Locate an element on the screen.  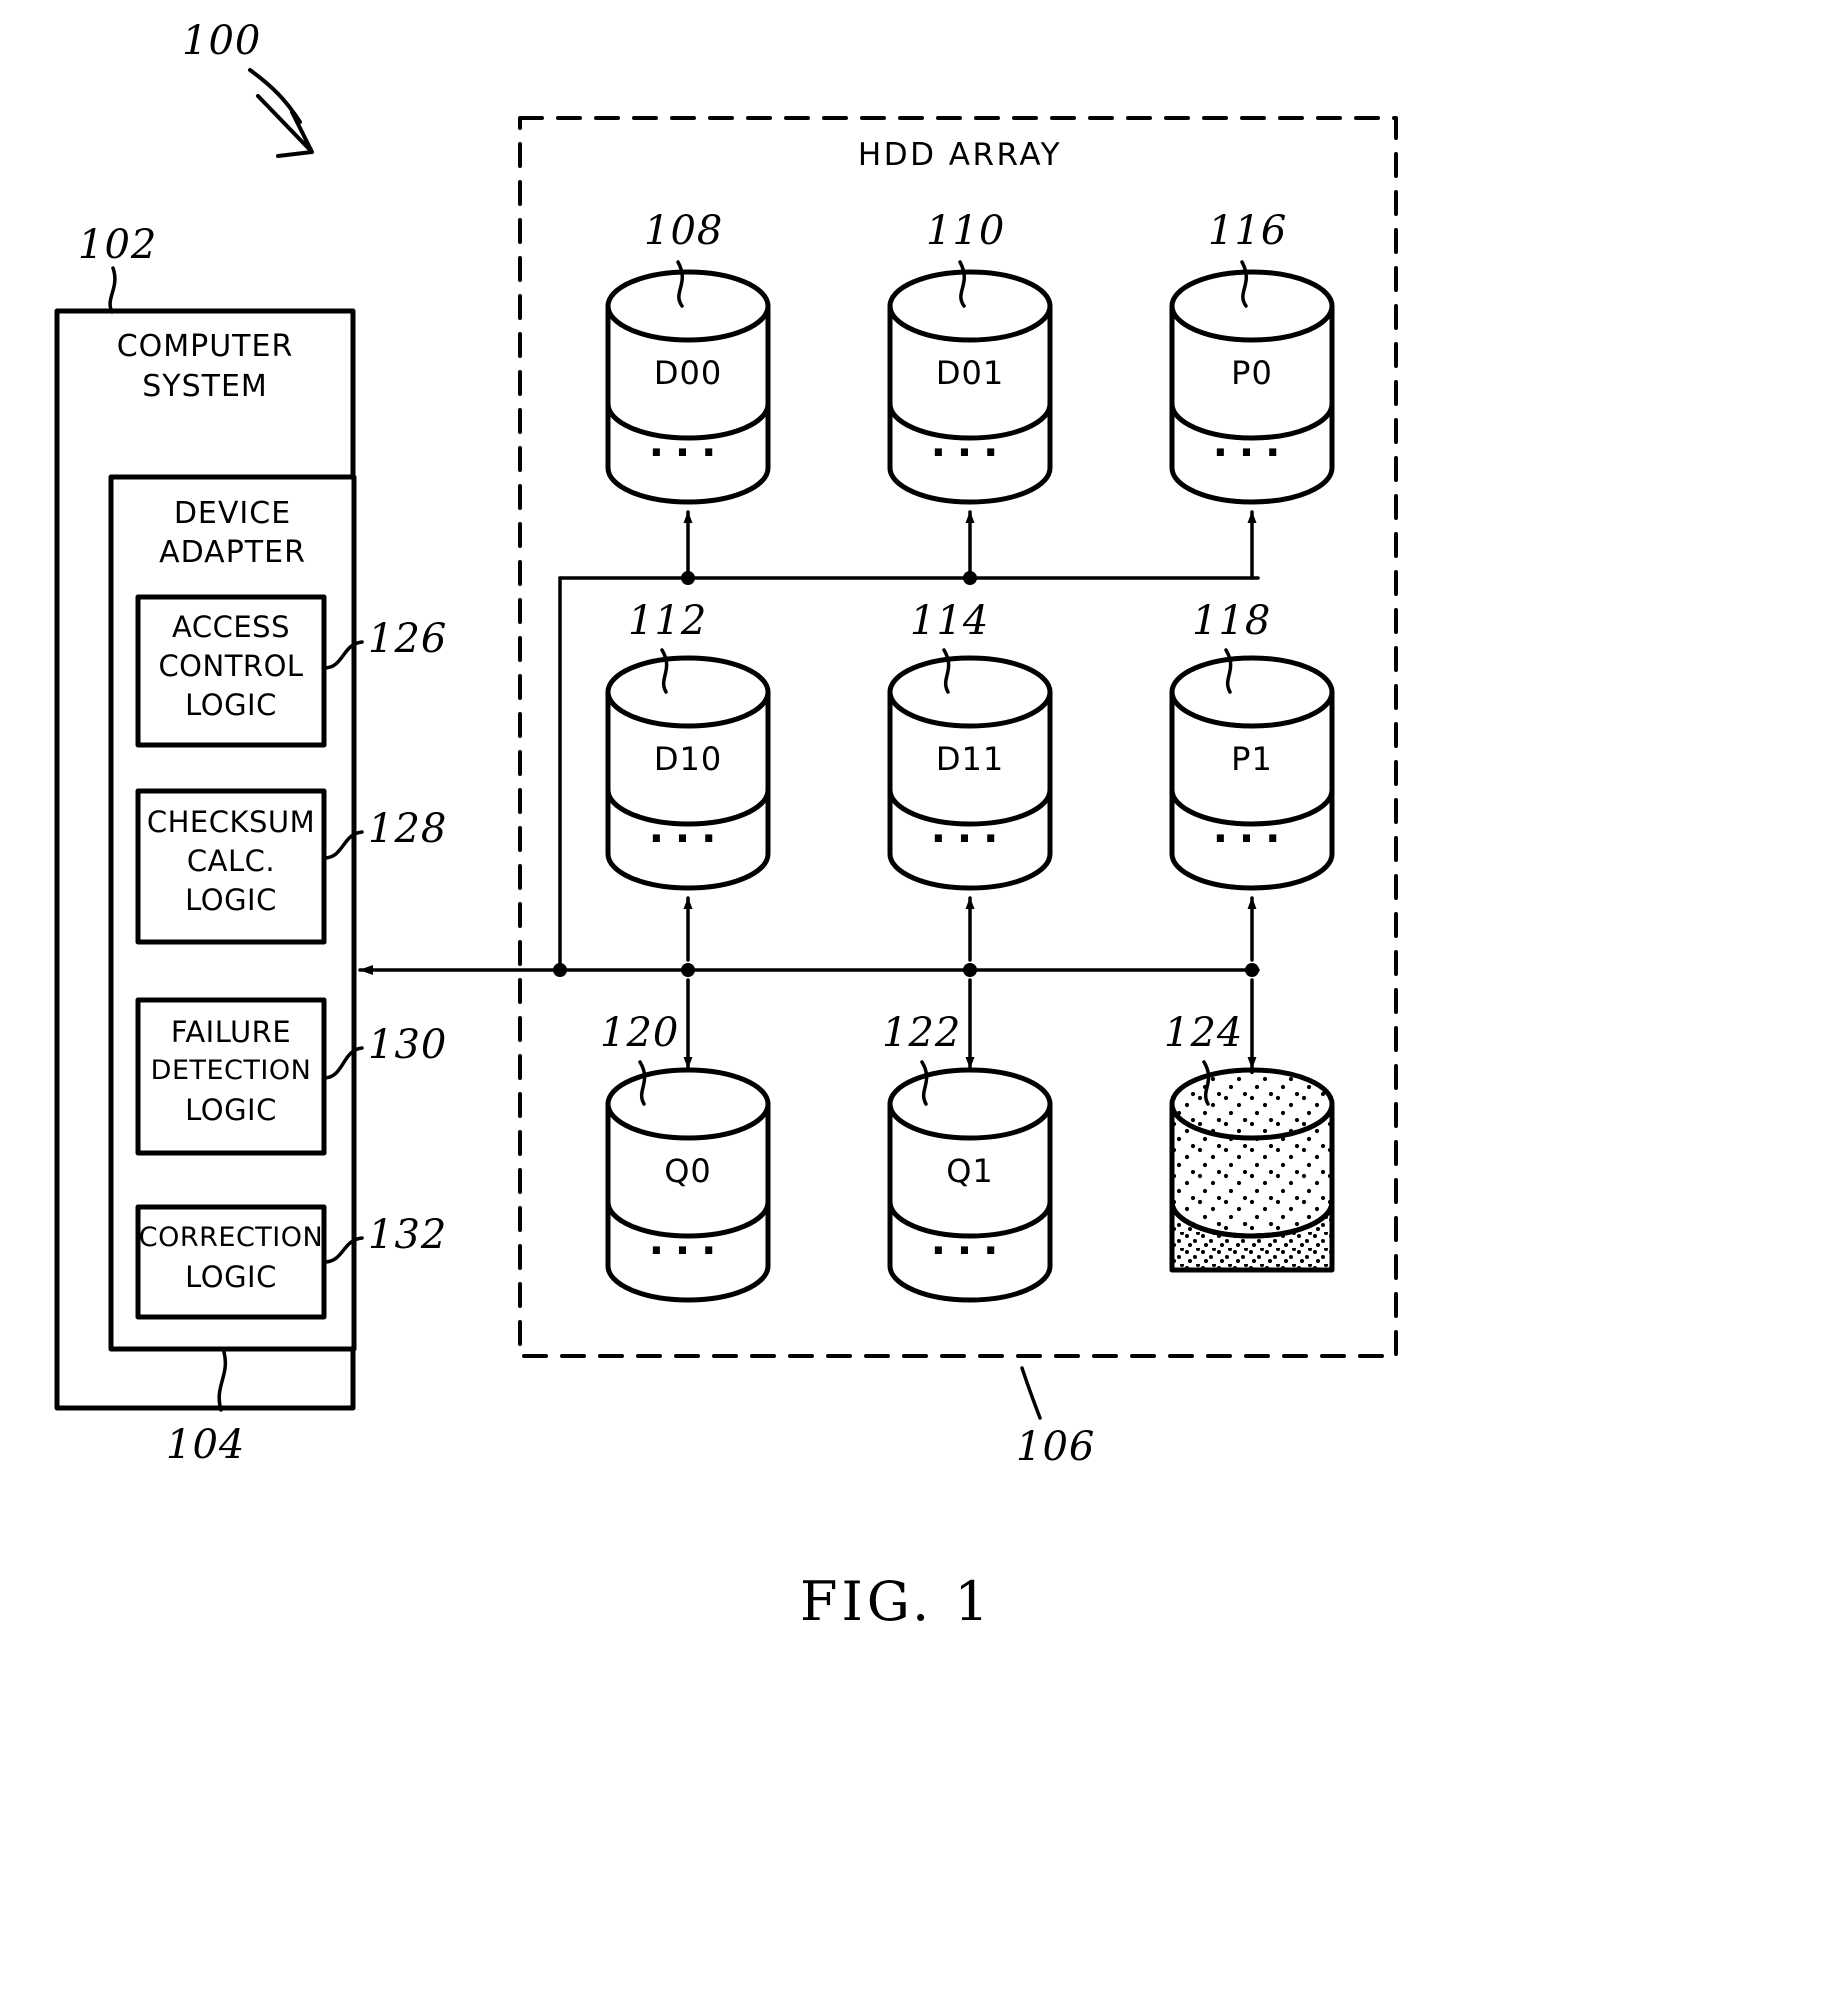
ref-132: 132 is located at coordinates (408, 1235).